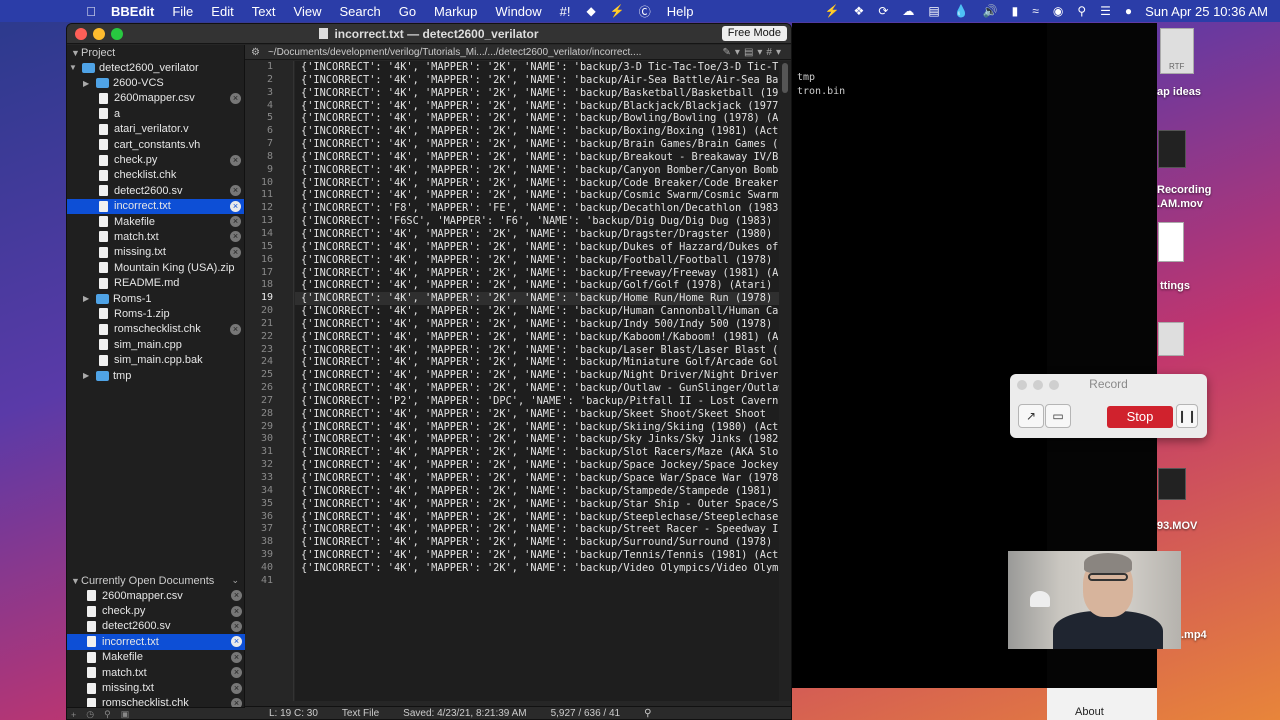 This screenshot has width=1280, height=720. I want to click on menu-help: Help, so click(680, 11).